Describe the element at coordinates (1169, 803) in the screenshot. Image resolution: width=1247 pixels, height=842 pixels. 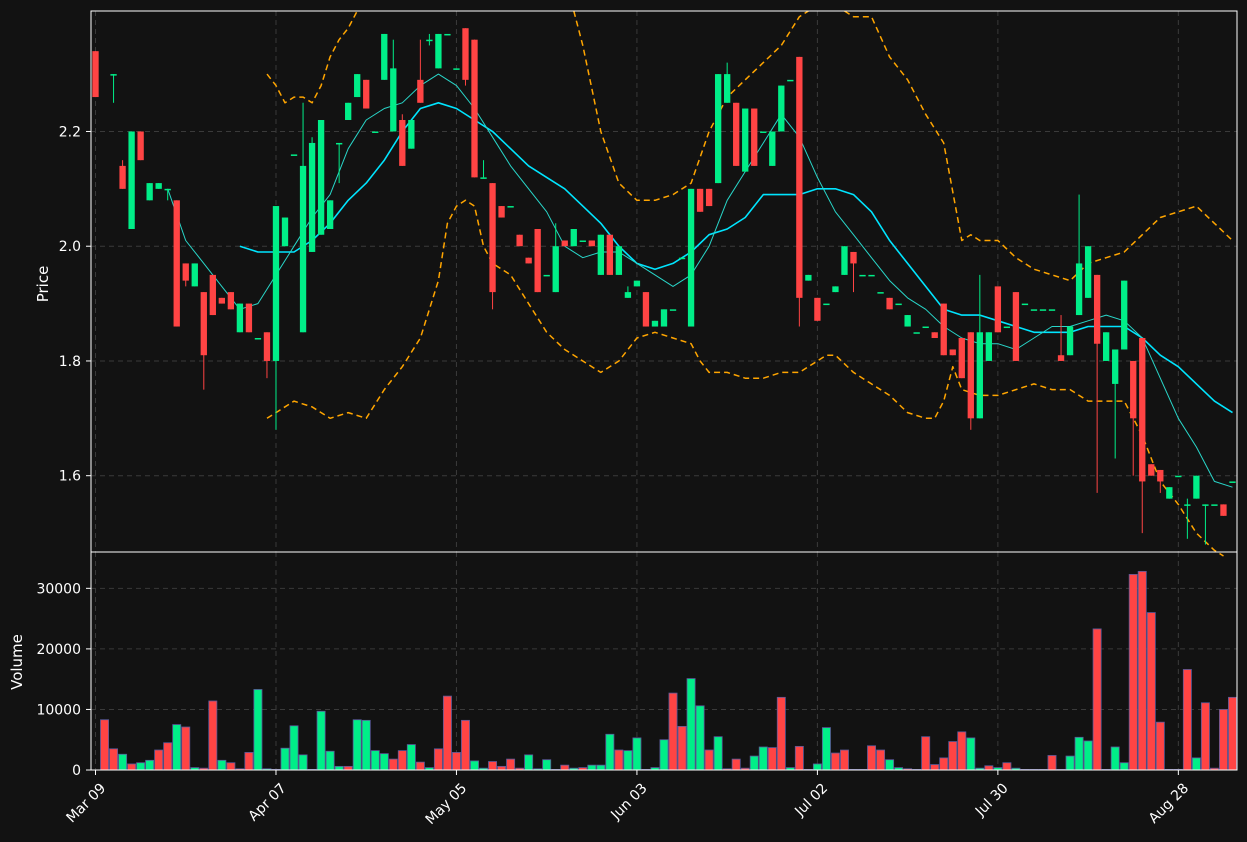
I see `date-tick-label: Aug 28` at that location.